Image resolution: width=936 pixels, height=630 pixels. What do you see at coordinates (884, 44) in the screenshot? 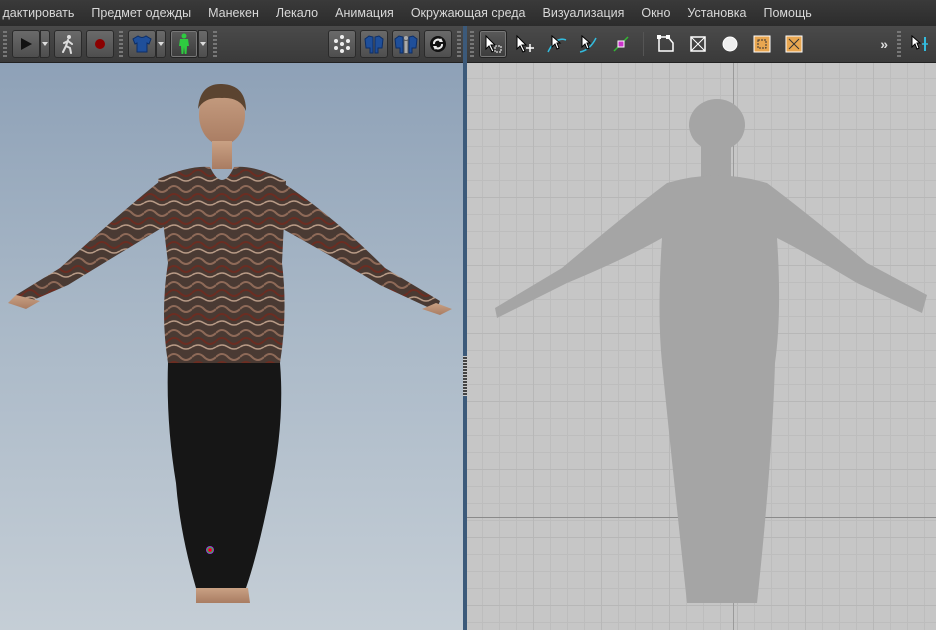
I see `toolbar-overflow-button: »` at bounding box center [884, 44].